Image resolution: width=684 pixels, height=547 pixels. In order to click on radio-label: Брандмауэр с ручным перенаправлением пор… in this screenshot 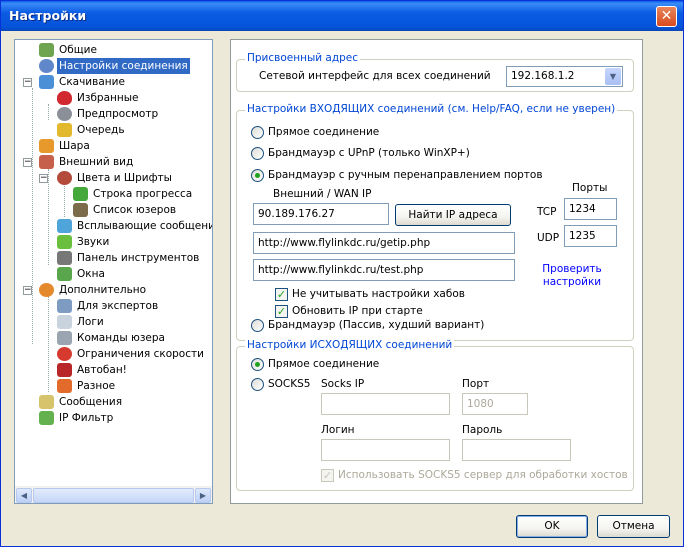, I will do `click(405, 175)`.